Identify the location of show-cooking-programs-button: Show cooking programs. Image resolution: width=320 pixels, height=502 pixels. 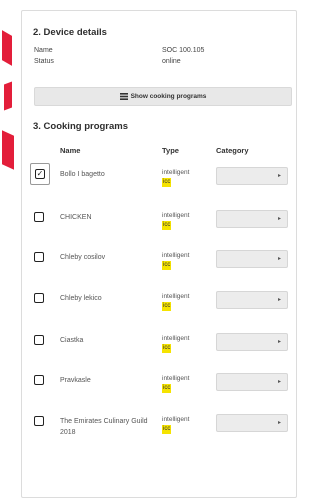
(163, 96).